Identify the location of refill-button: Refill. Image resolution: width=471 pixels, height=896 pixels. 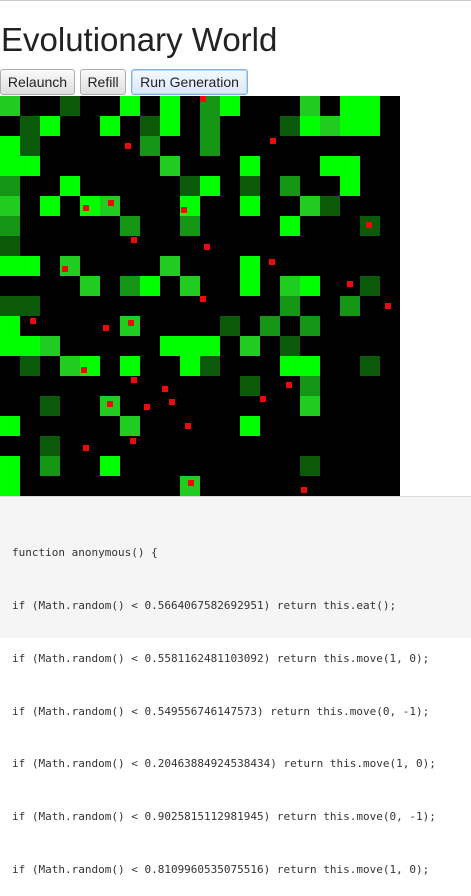
(103, 82).